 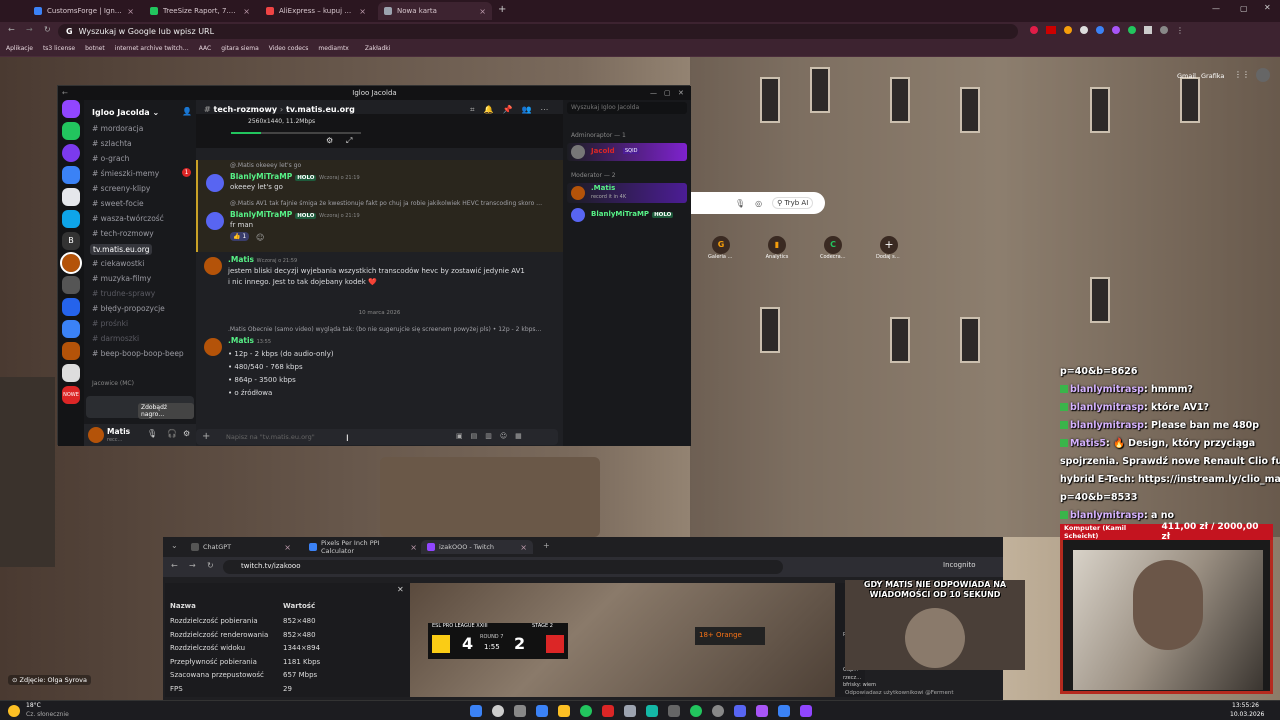 I want to click on channel-item: # o-grach, so click(x=110, y=158).